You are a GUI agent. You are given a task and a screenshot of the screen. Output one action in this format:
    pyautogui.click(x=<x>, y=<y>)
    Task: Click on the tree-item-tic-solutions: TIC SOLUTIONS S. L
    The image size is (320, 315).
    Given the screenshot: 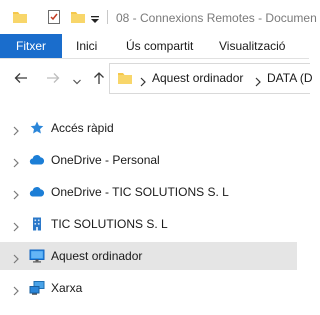 What is the action you would take?
    pyautogui.click(x=148, y=224)
    